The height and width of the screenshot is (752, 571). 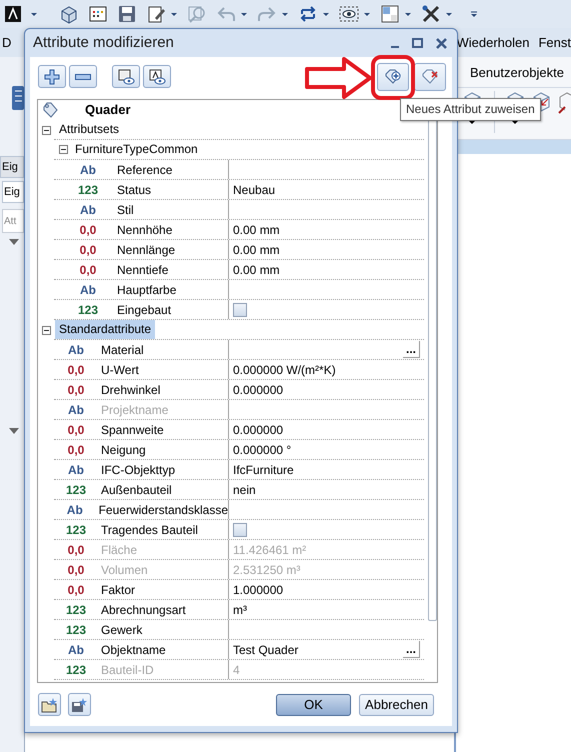 What do you see at coordinates (69, 14) in the screenshot?
I see `cube-icon` at bounding box center [69, 14].